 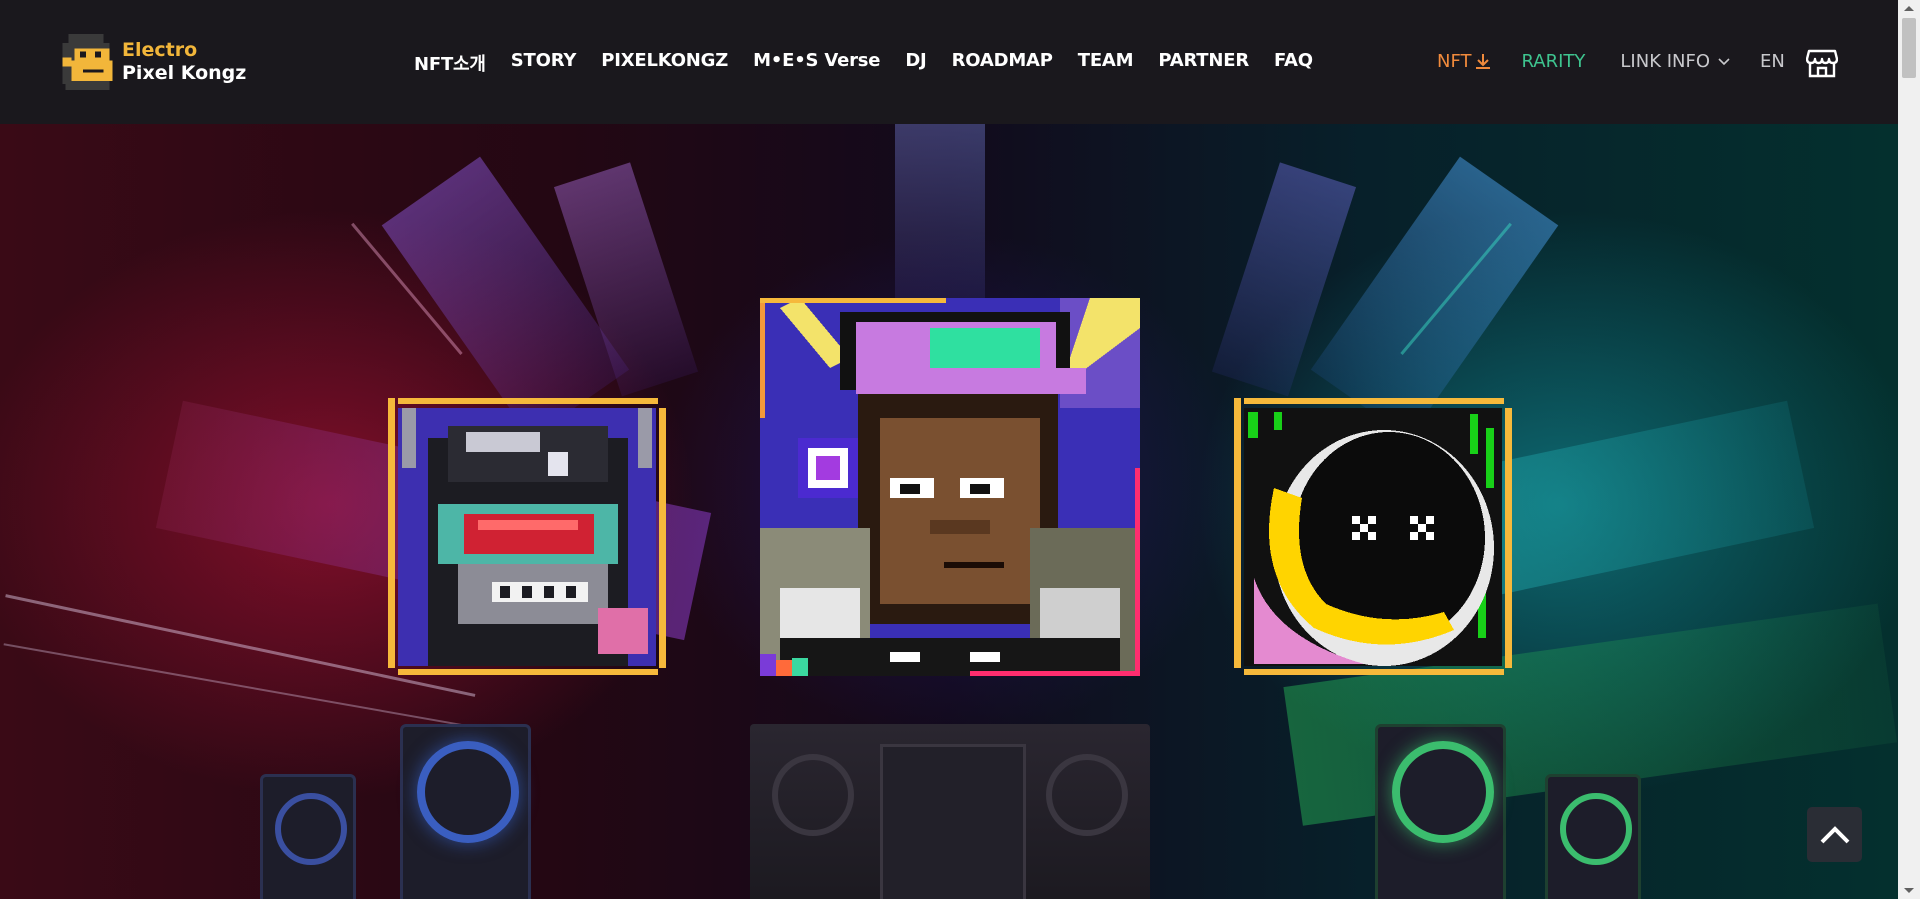 What do you see at coordinates (816, 63) in the screenshot?
I see `nav-mes-verse: M•E•S Verse` at bounding box center [816, 63].